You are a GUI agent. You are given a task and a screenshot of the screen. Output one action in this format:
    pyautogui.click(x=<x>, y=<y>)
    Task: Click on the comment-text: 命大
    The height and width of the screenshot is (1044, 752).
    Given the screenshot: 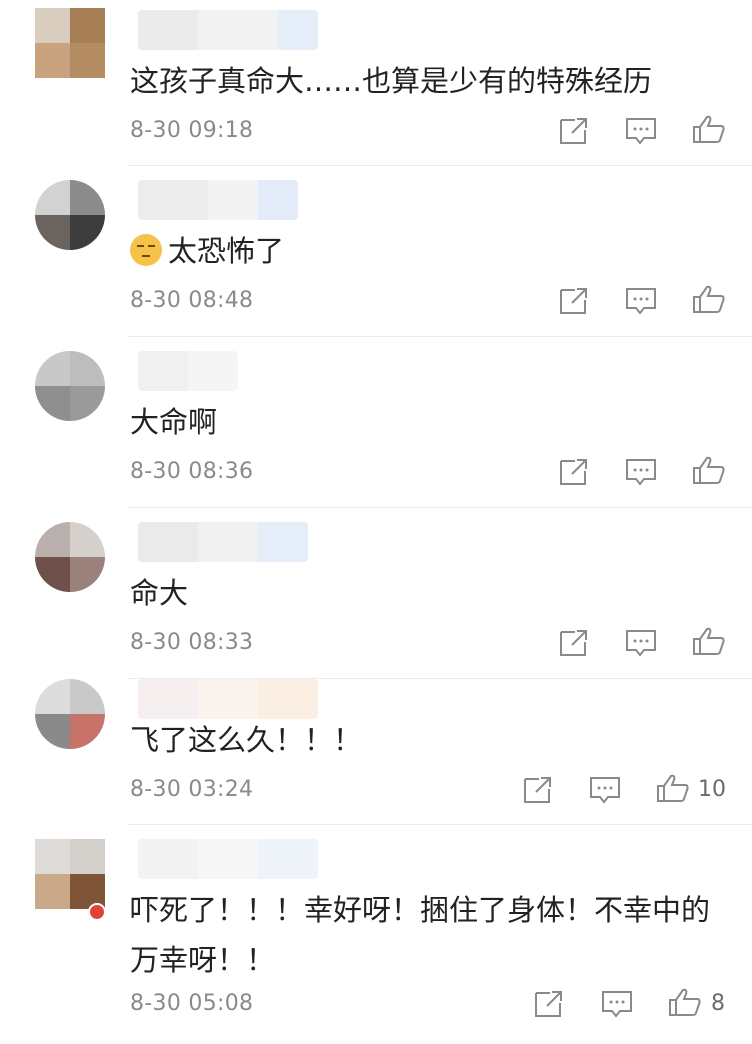 What is the action you would take?
    pyautogui.click(x=159, y=593)
    